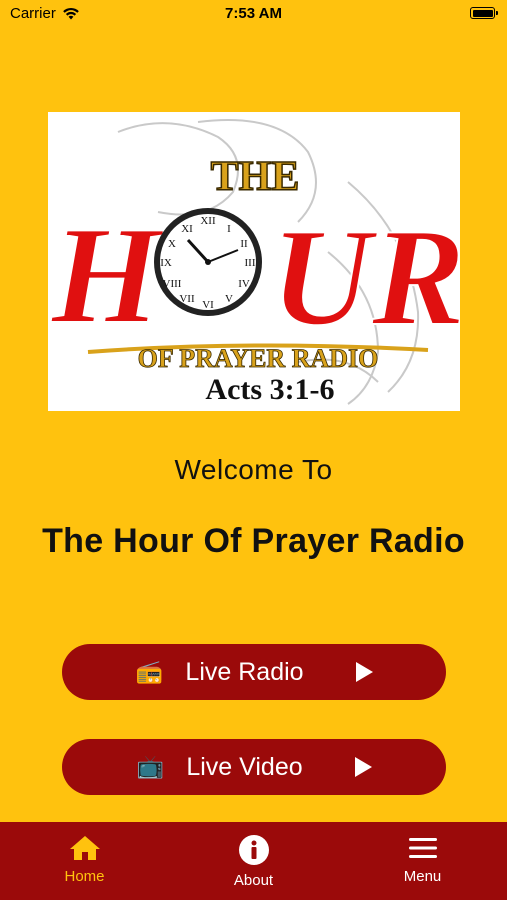  Describe the element at coordinates (244, 284) in the screenshot. I see `svg-text: IV` at that location.